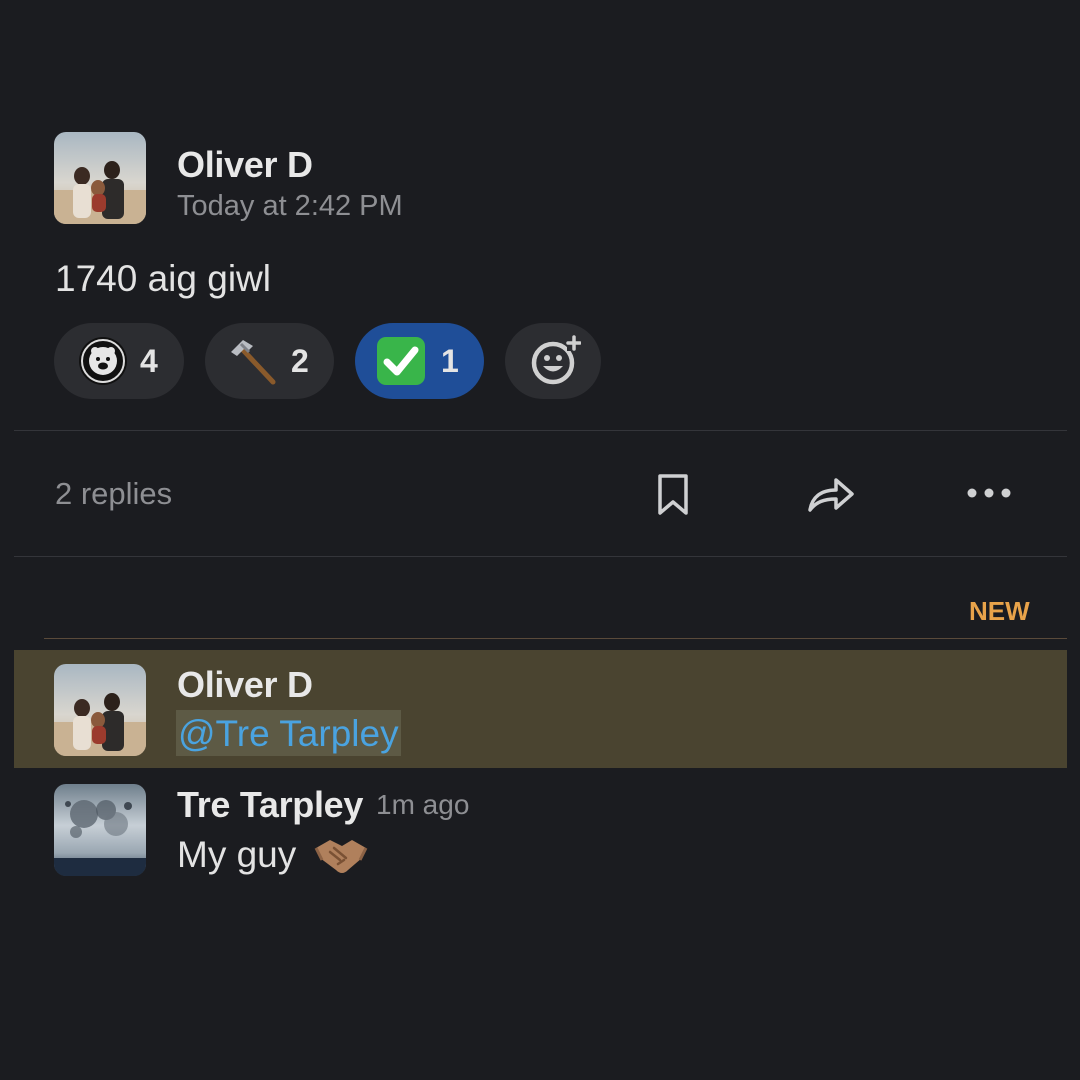 This screenshot has height=1080, width=1080. I want to click on more-icon, so click(989, 495).